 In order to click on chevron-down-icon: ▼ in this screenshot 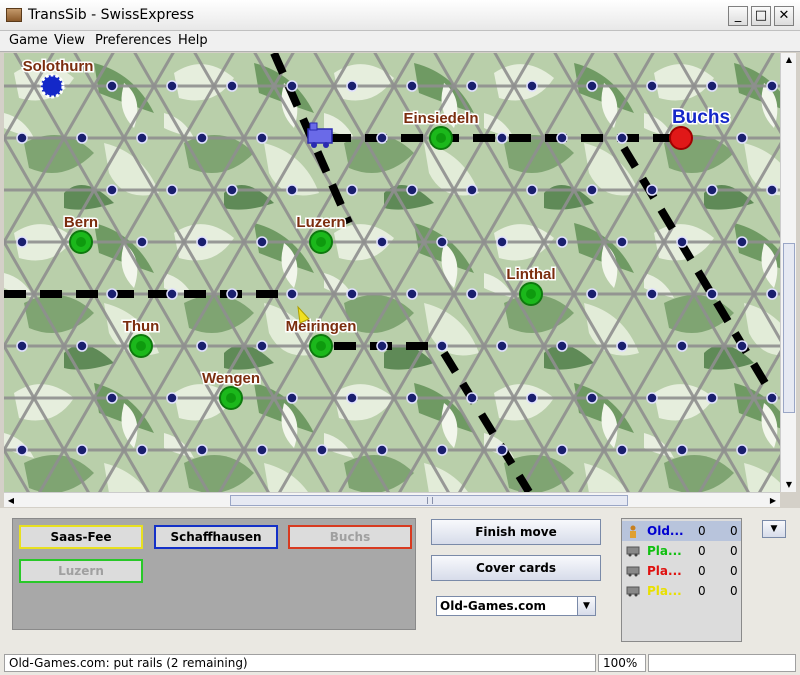, I will do `click(586, 606)`.